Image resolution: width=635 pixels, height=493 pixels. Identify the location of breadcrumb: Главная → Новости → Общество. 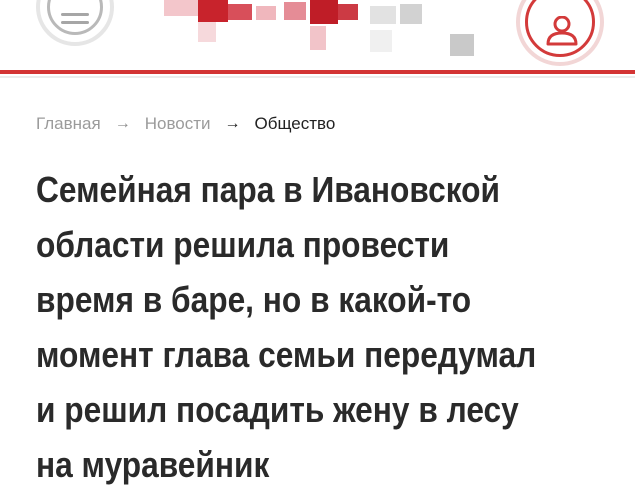
(185, 124).